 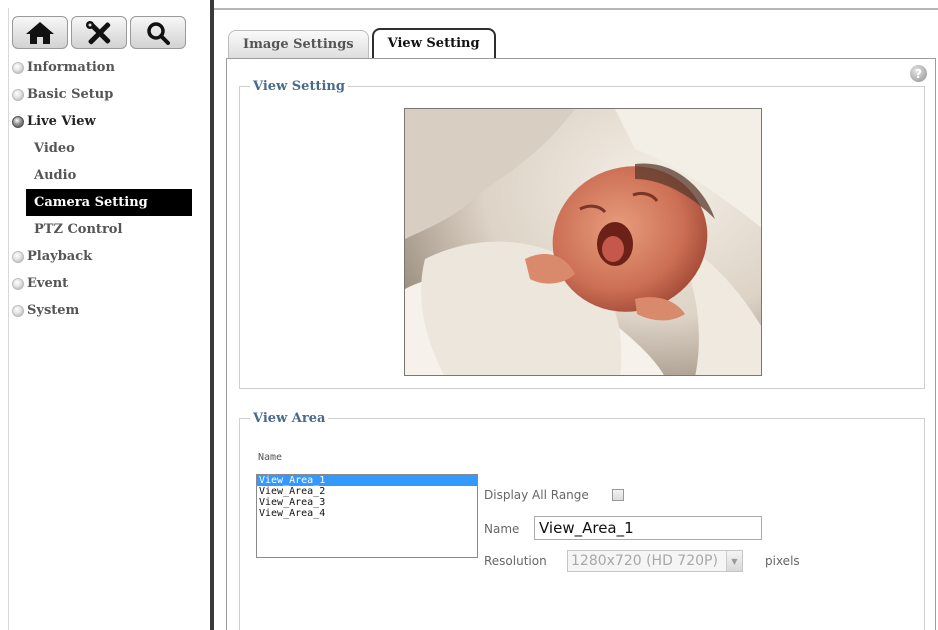 What do you see at coordinates (367, 502) in the screenshot?
I see `list-item: View_Area_3` at bounding box center [367, 502].